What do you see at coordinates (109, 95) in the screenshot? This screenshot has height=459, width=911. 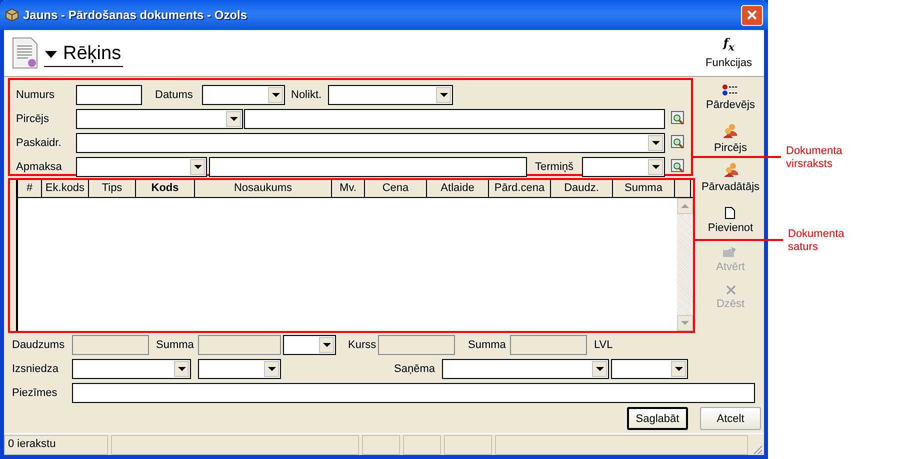 I see `number-field` at bounding box center [109, 95].